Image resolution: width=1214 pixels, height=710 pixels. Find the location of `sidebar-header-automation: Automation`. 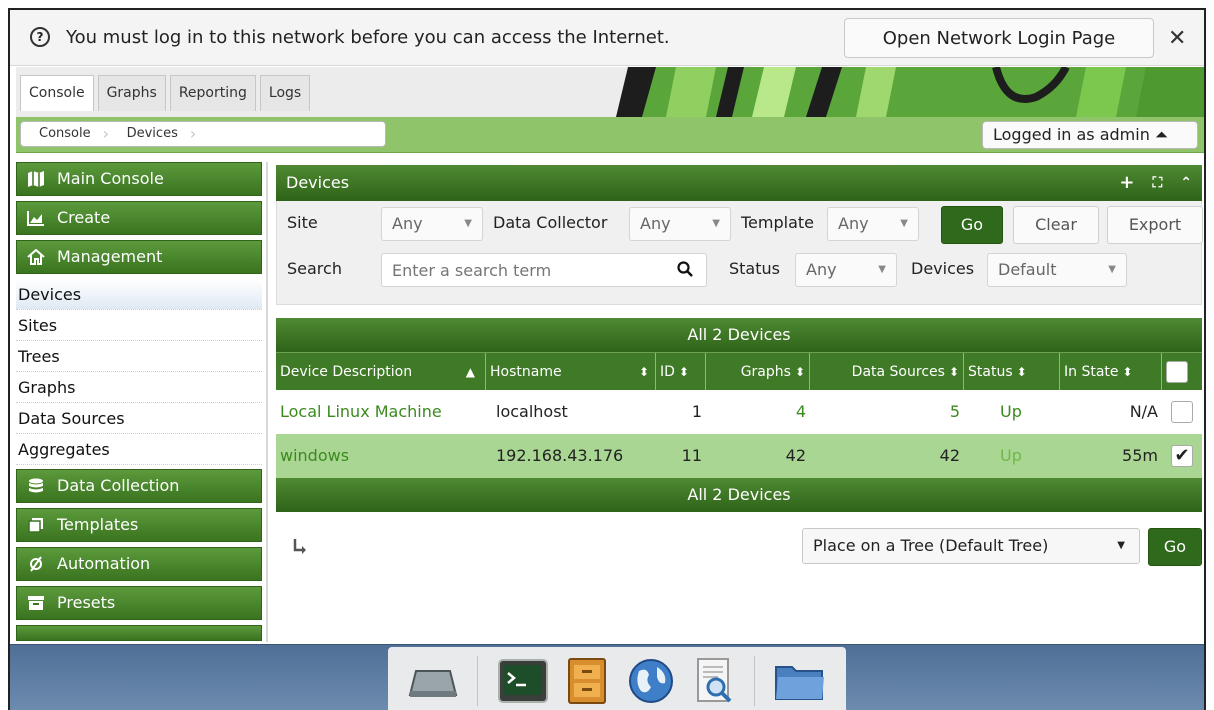

sidebar-header-automation: Automation is located at coordinates (139, 564).